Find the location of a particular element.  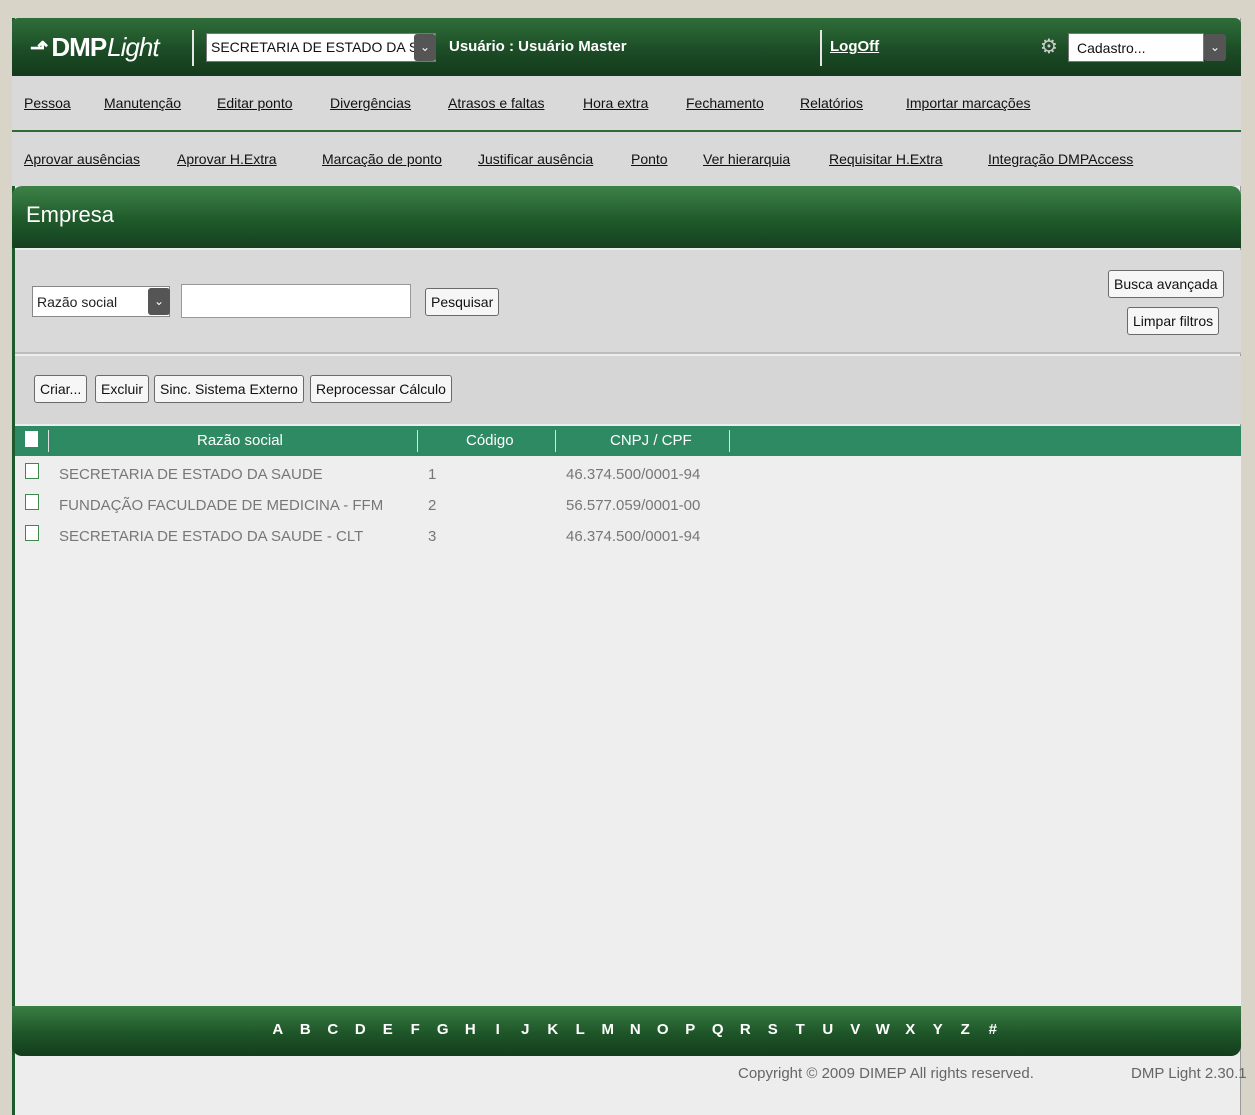

table-header: Razão social Código CNPJ / CPF is located at coordinates (628, 441).